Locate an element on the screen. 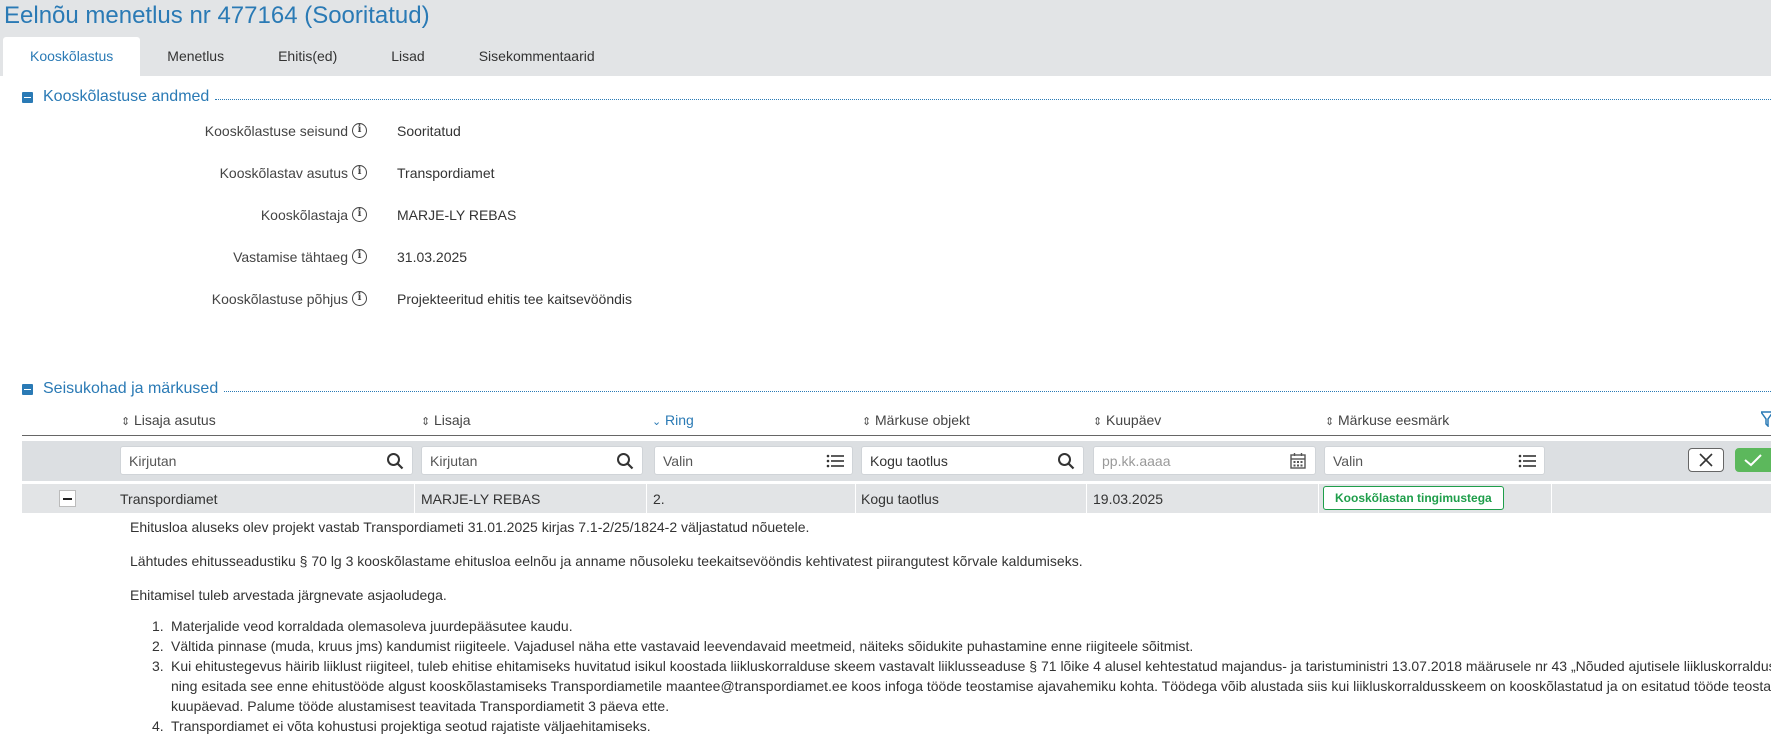 The image size is (1771, 744). field-value: 31.03.2025 is located at coordinates (432, 257).